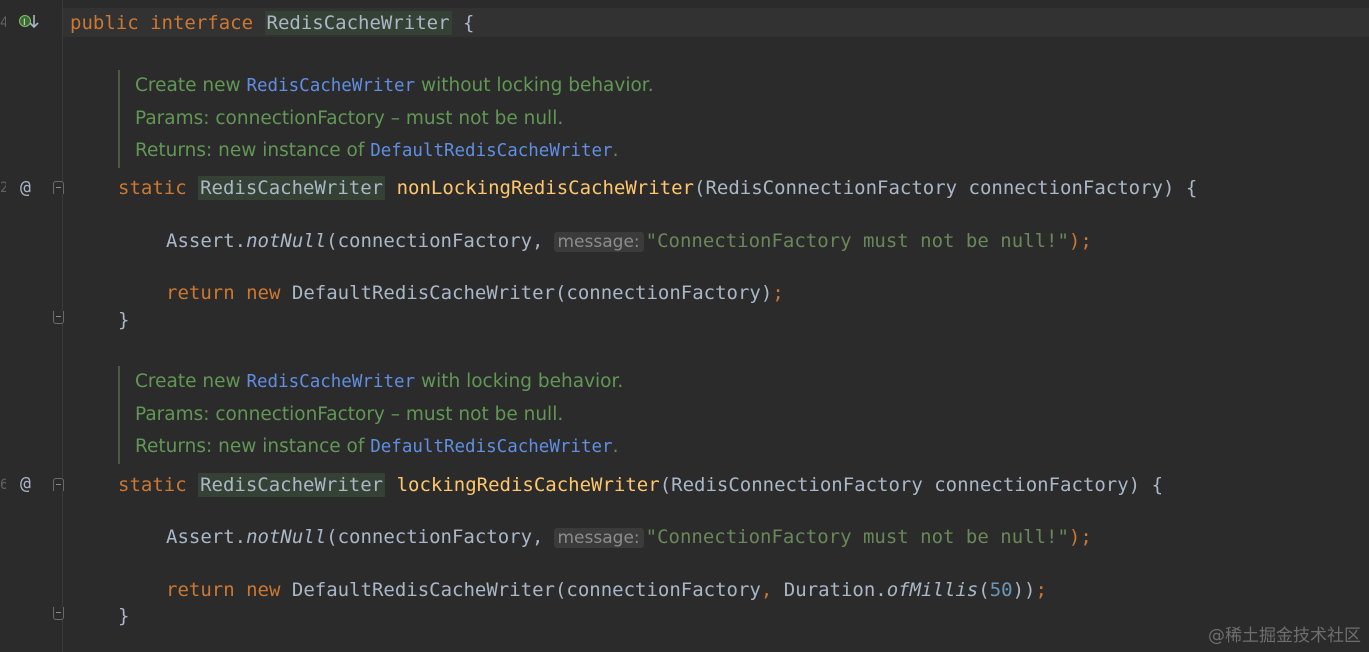 This screenshot has height=652, width=1369. What do you see at coordinates (932, 590) in the screenshot?
I see `static-call: ofMillis` at bounding box center [932, 590].